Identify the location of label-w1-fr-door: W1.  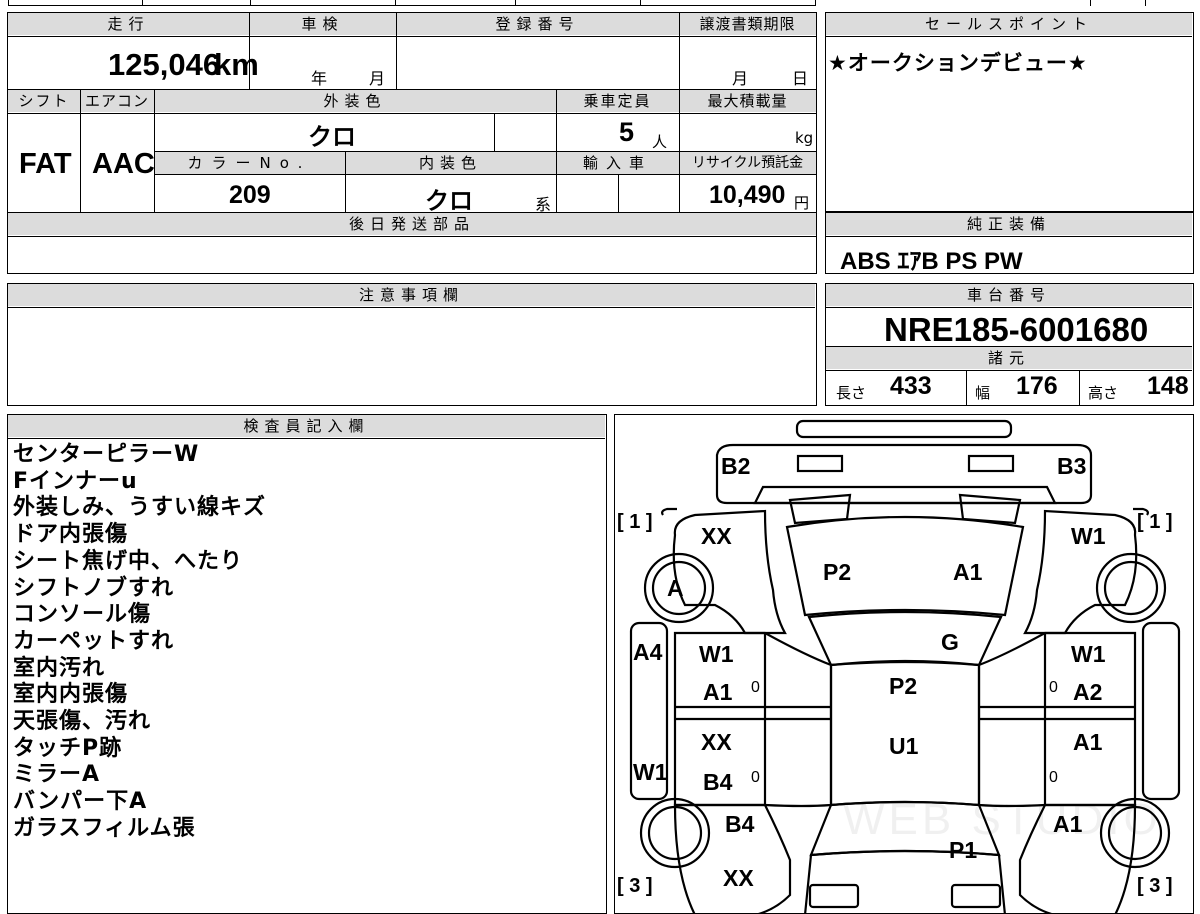
(1088, 654).